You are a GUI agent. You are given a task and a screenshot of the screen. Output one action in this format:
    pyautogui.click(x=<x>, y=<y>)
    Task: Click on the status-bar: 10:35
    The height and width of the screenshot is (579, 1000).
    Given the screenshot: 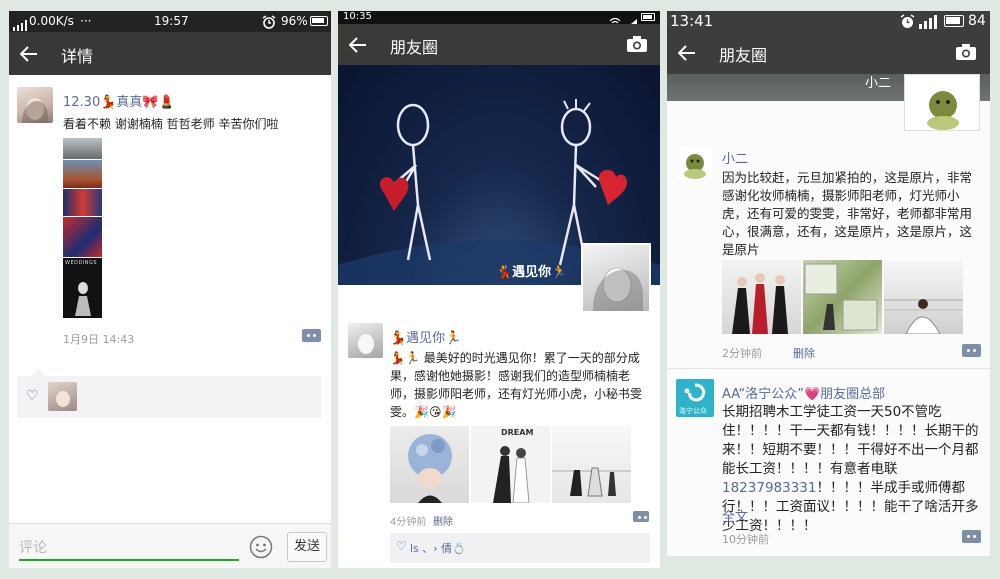 What is the action you would take?
    pyautogui.click(x=499, y=19)
    